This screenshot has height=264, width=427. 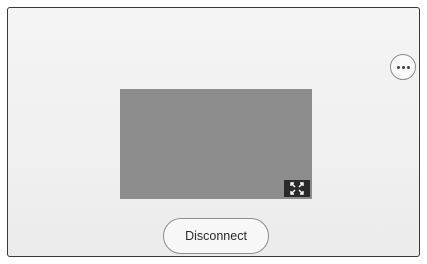 I want to click on expand-fullscreen-icon, so click(x=297, y=188).